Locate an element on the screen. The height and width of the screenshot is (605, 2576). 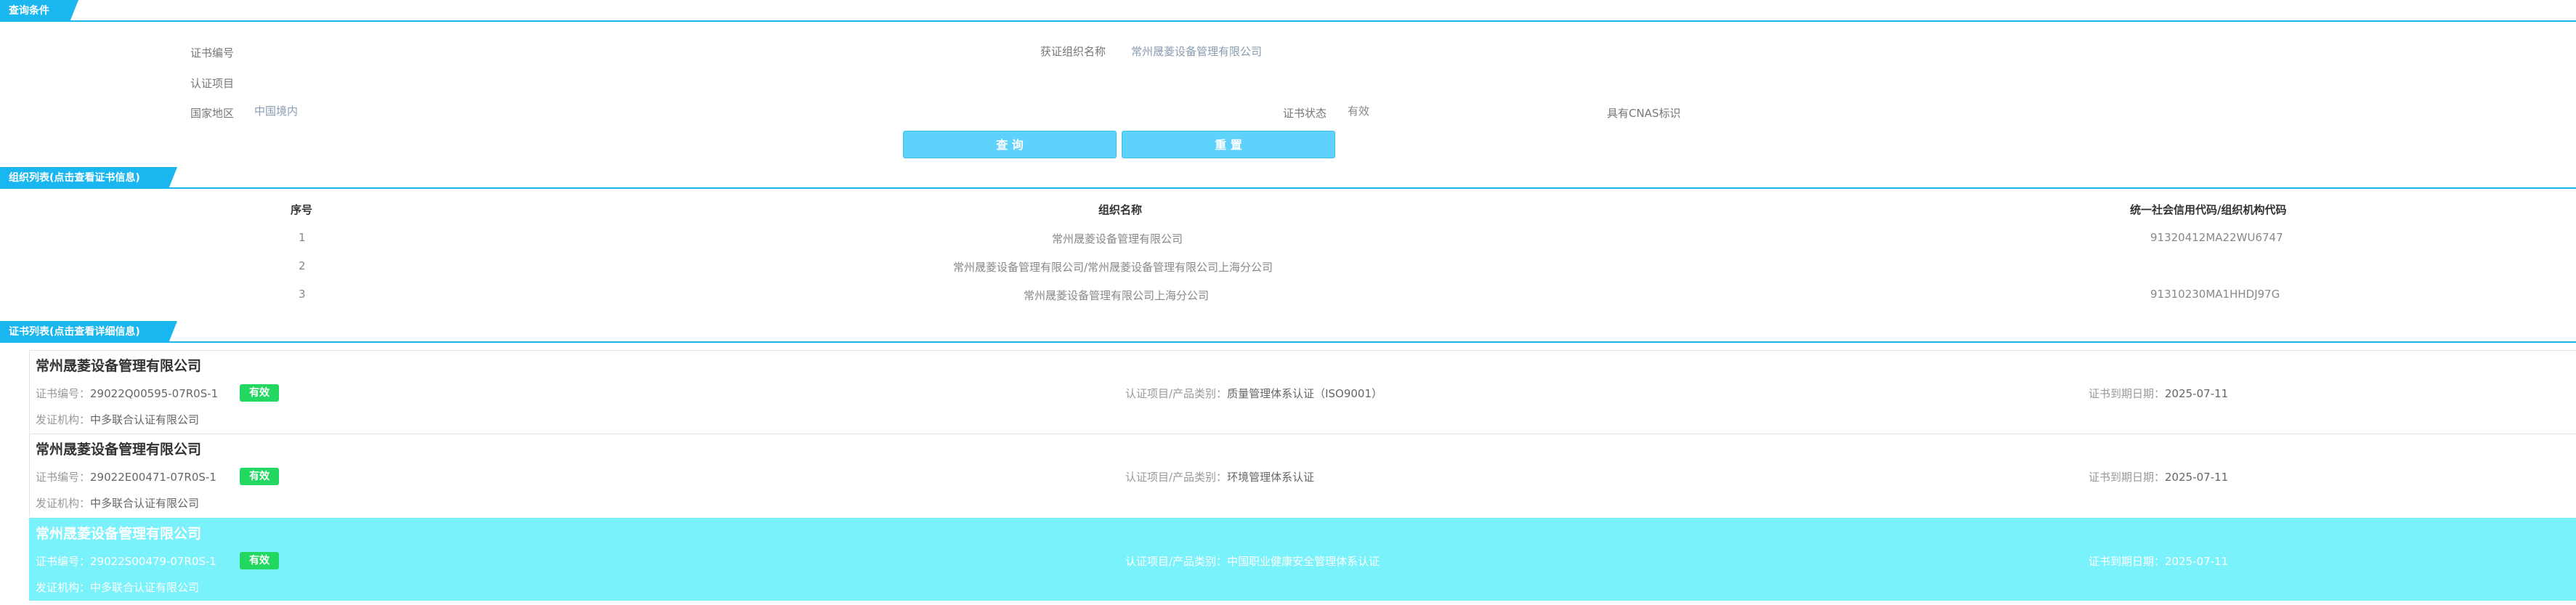
cert-no-value: 29022Q00595-07R0S-1 is located at coordinates (154, 393).